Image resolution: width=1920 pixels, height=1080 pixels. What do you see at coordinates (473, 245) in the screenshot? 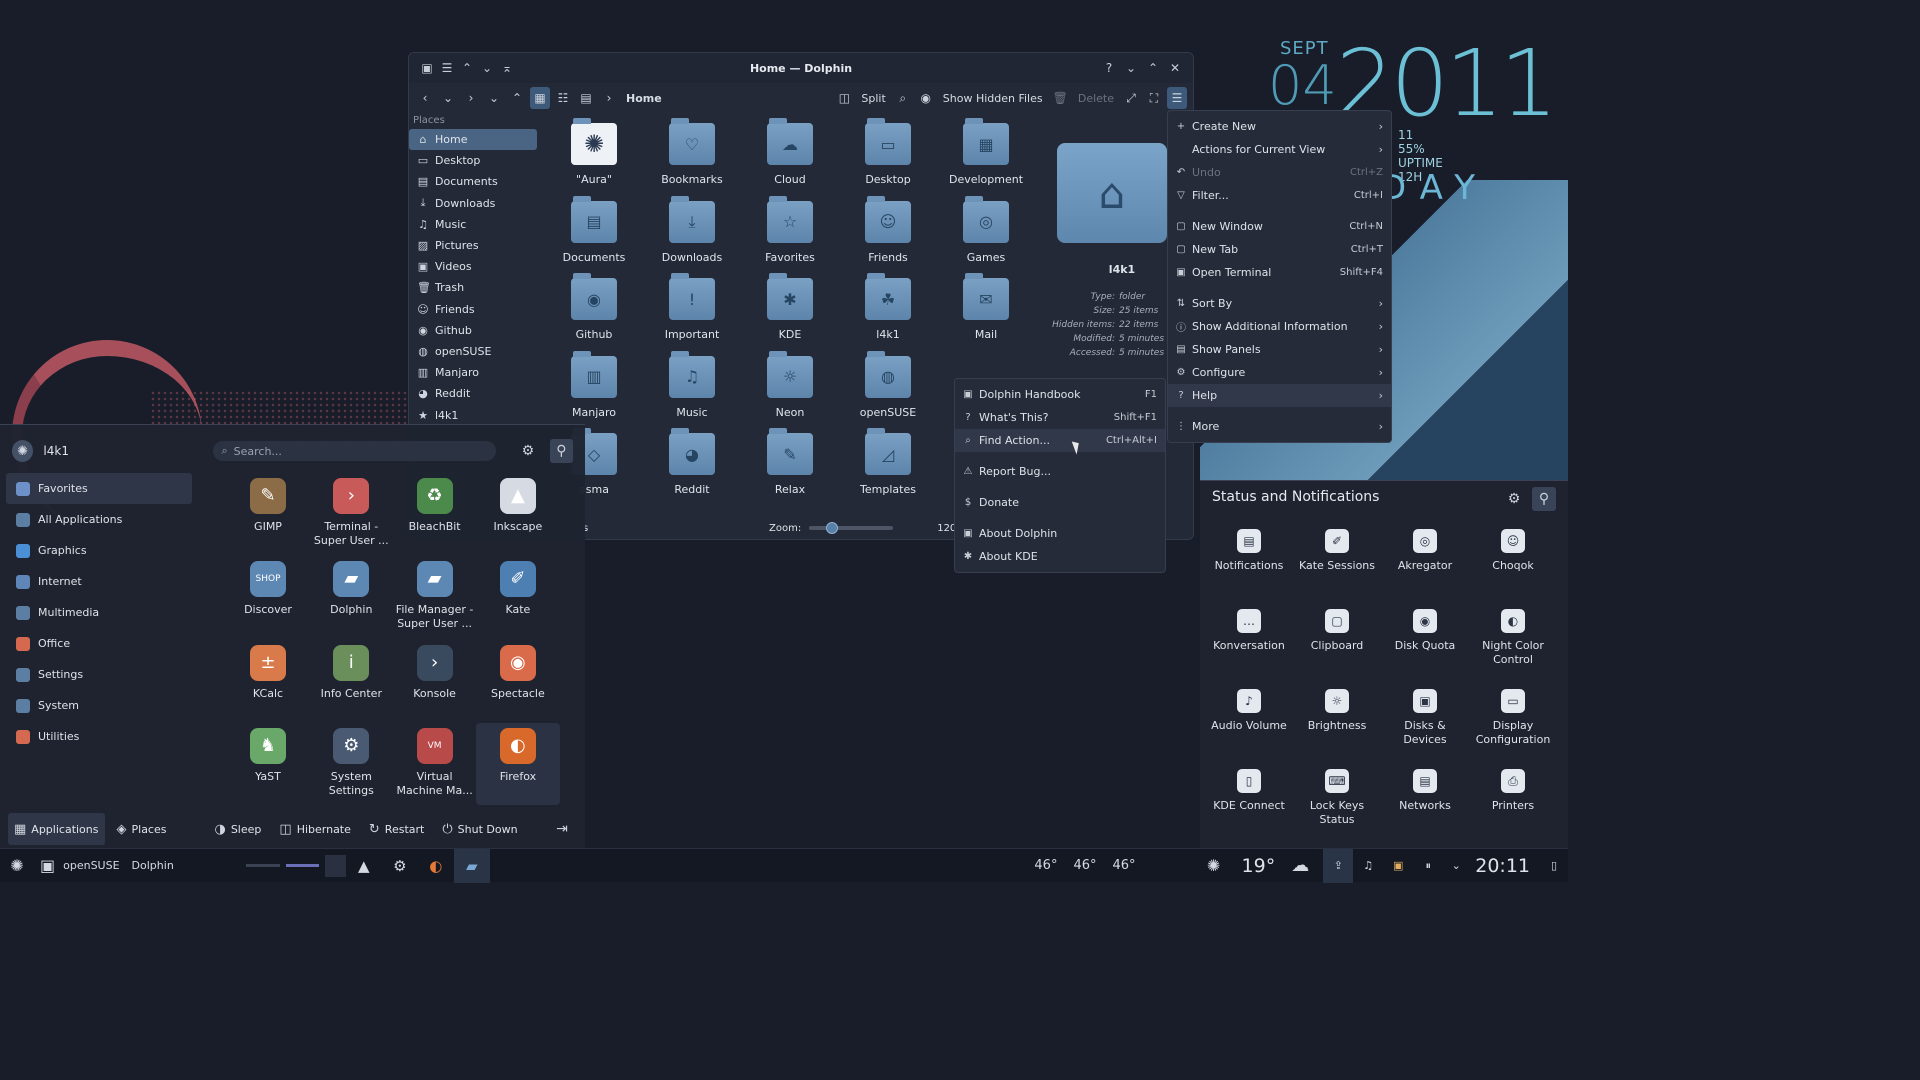
I see `places-item-pictures: ▨ Pictures` at bounding box center [473, 245].